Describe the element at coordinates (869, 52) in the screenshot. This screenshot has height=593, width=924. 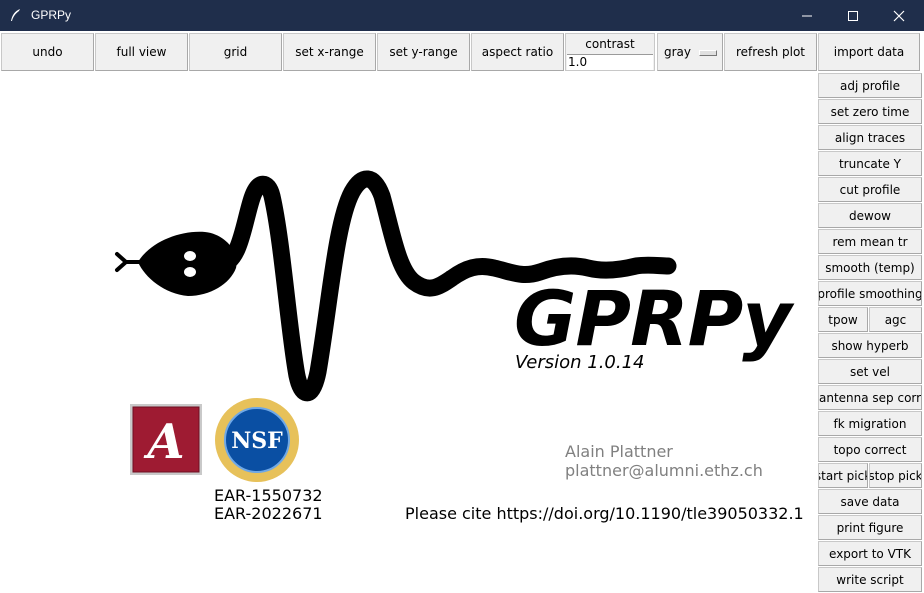
I see `import-data-button: import data` at that location.